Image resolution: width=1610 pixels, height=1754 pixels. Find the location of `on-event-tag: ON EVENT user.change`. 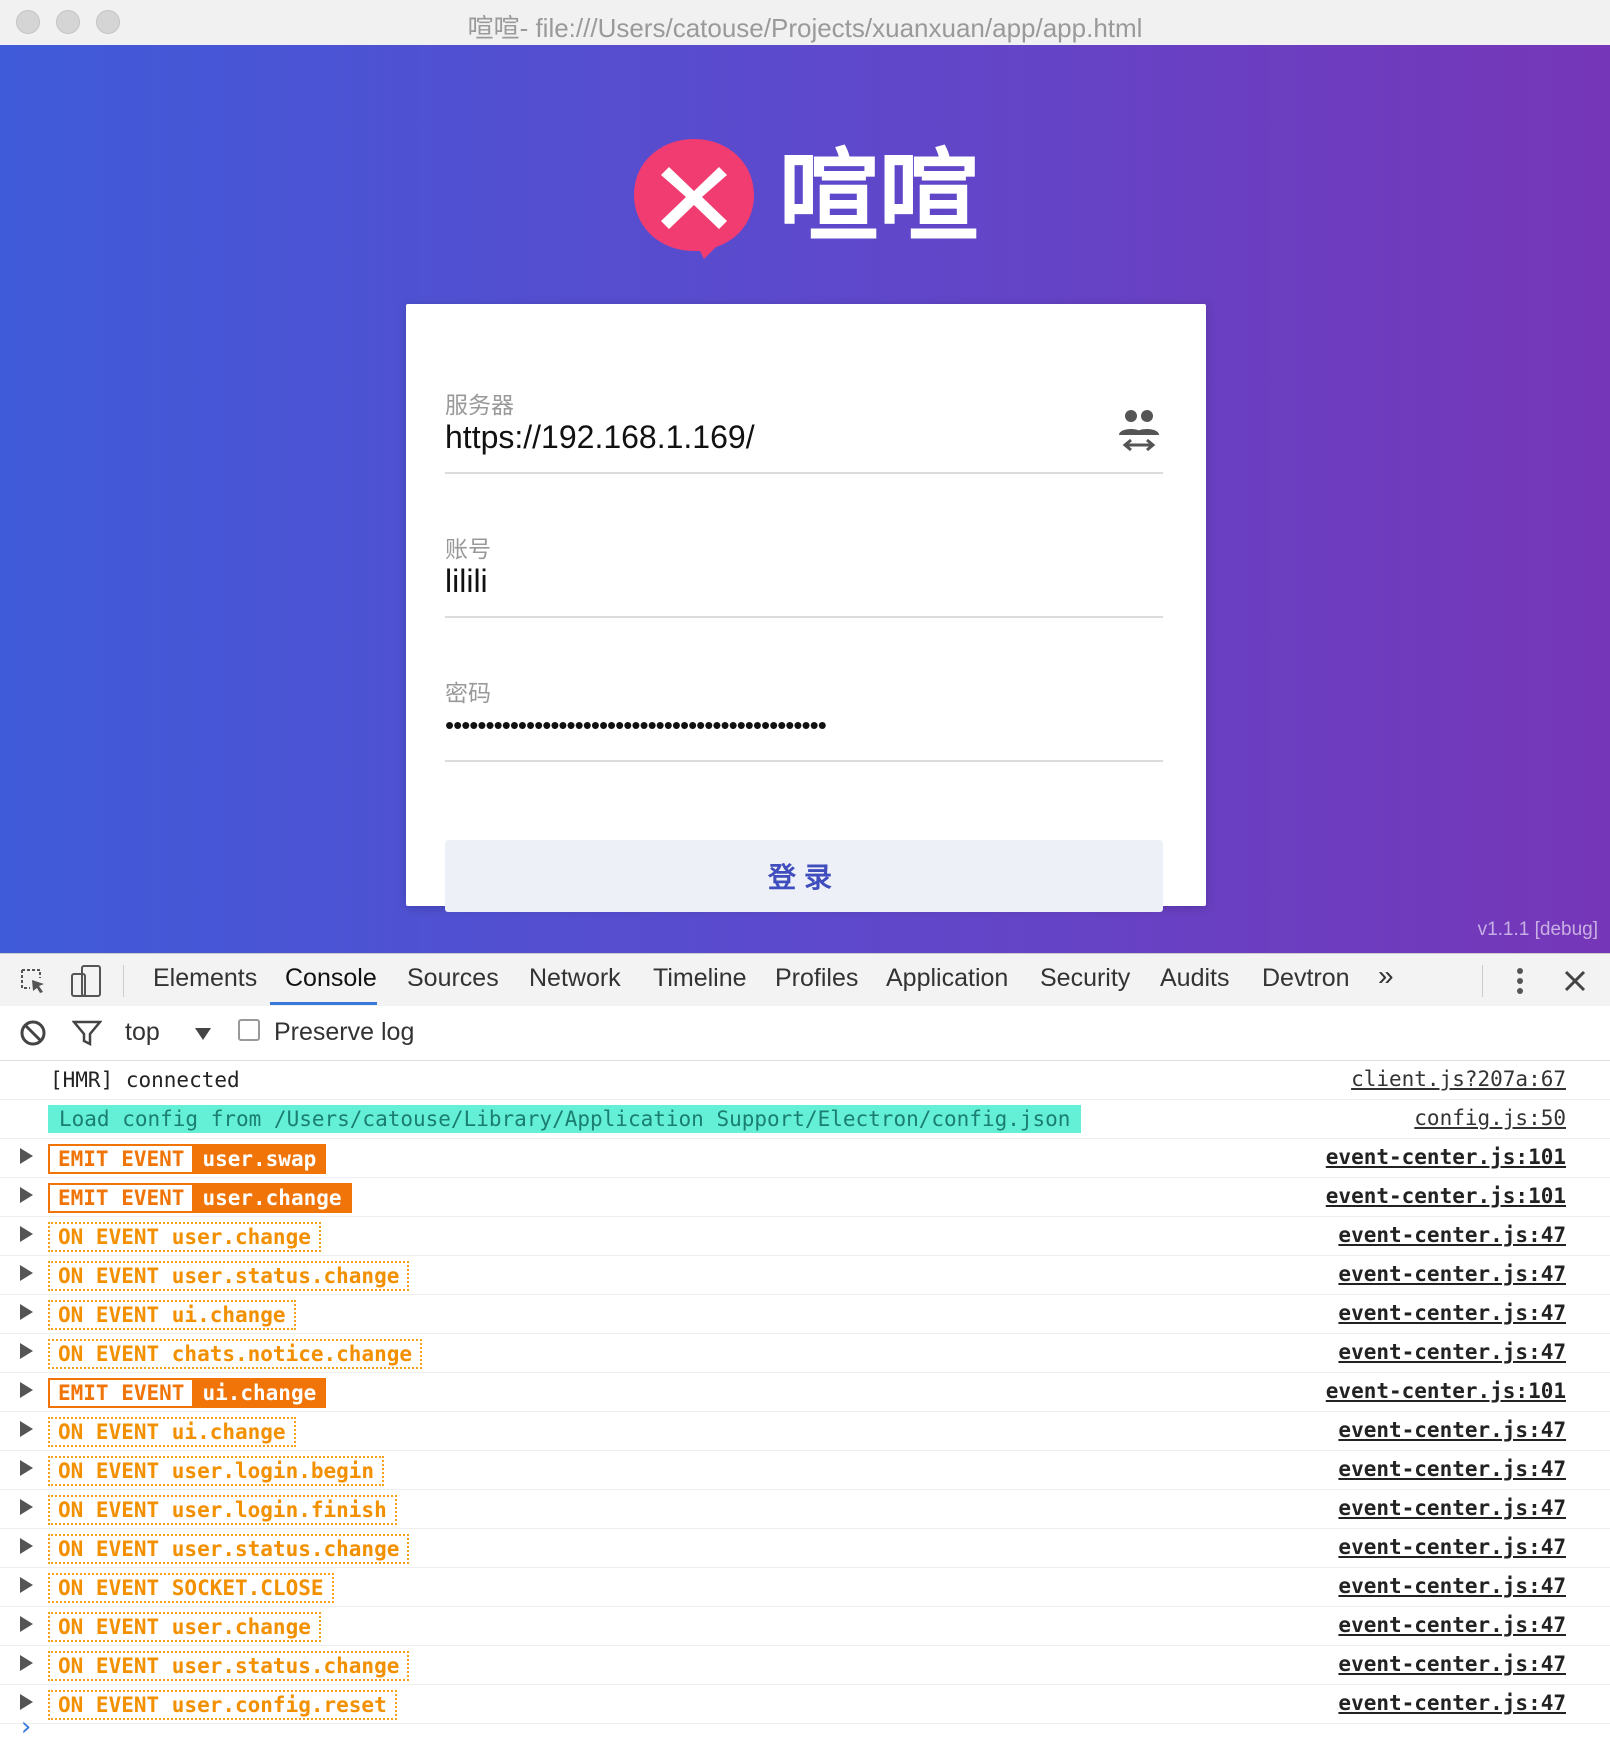

on-event-tag: ON EVENT user.change is located at coordinates (184, 1237).